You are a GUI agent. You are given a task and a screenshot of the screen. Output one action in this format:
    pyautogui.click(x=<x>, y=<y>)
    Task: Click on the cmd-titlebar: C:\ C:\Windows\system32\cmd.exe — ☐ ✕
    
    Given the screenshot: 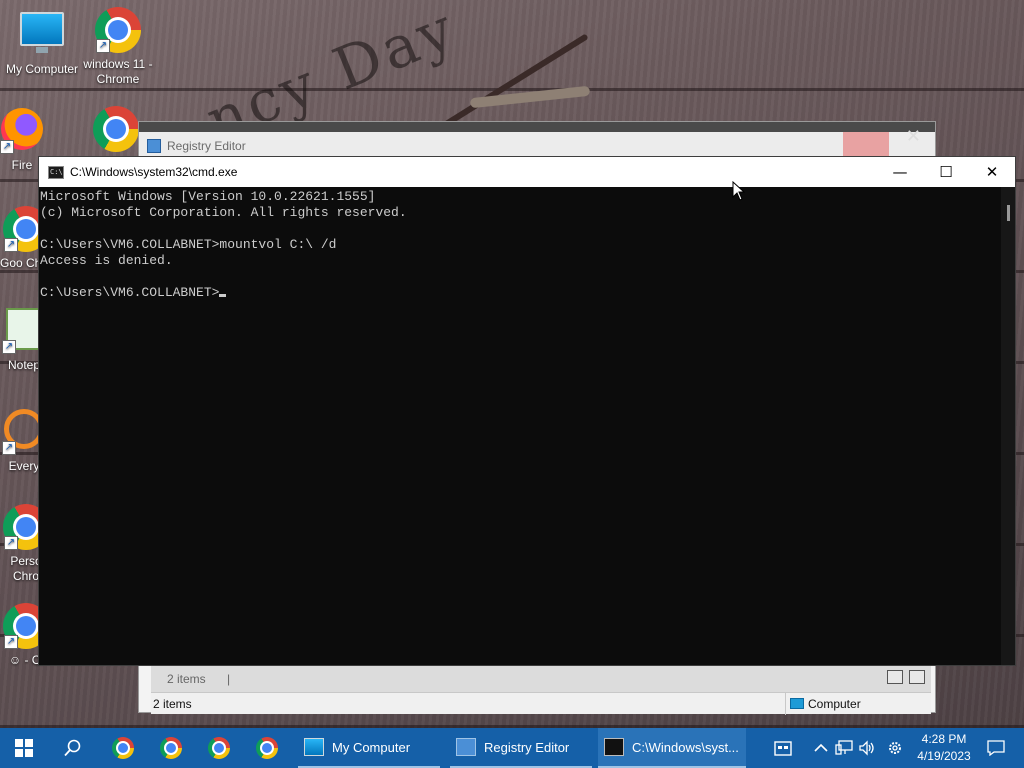 What is the action you would take?
    pyautogui.click(x=527, y=172)
    